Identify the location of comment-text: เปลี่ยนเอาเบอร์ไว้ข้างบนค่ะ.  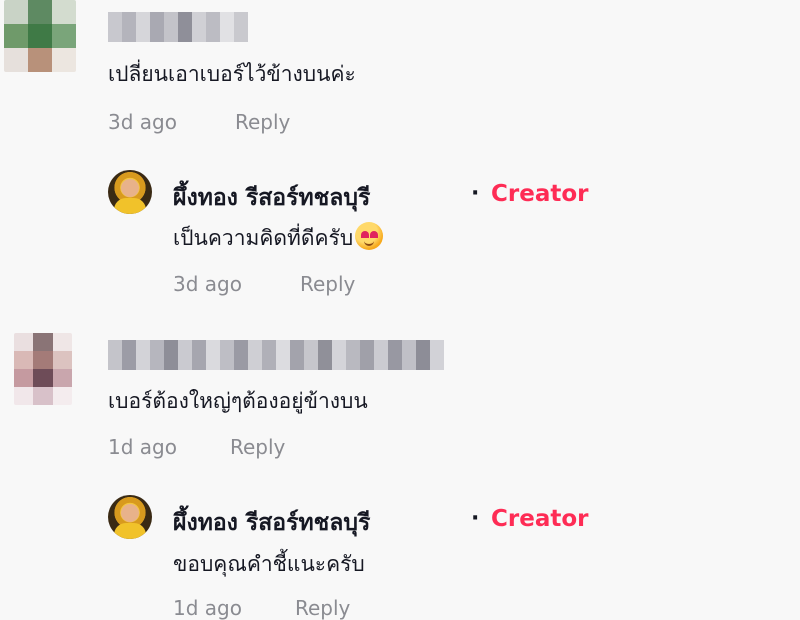
(232, 74).